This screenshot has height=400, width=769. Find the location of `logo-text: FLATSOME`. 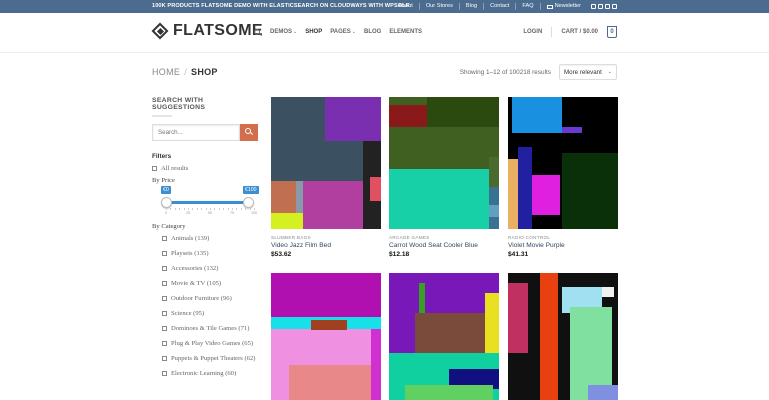

logo-text: FLATSOME is located at coordinates (218, 30).